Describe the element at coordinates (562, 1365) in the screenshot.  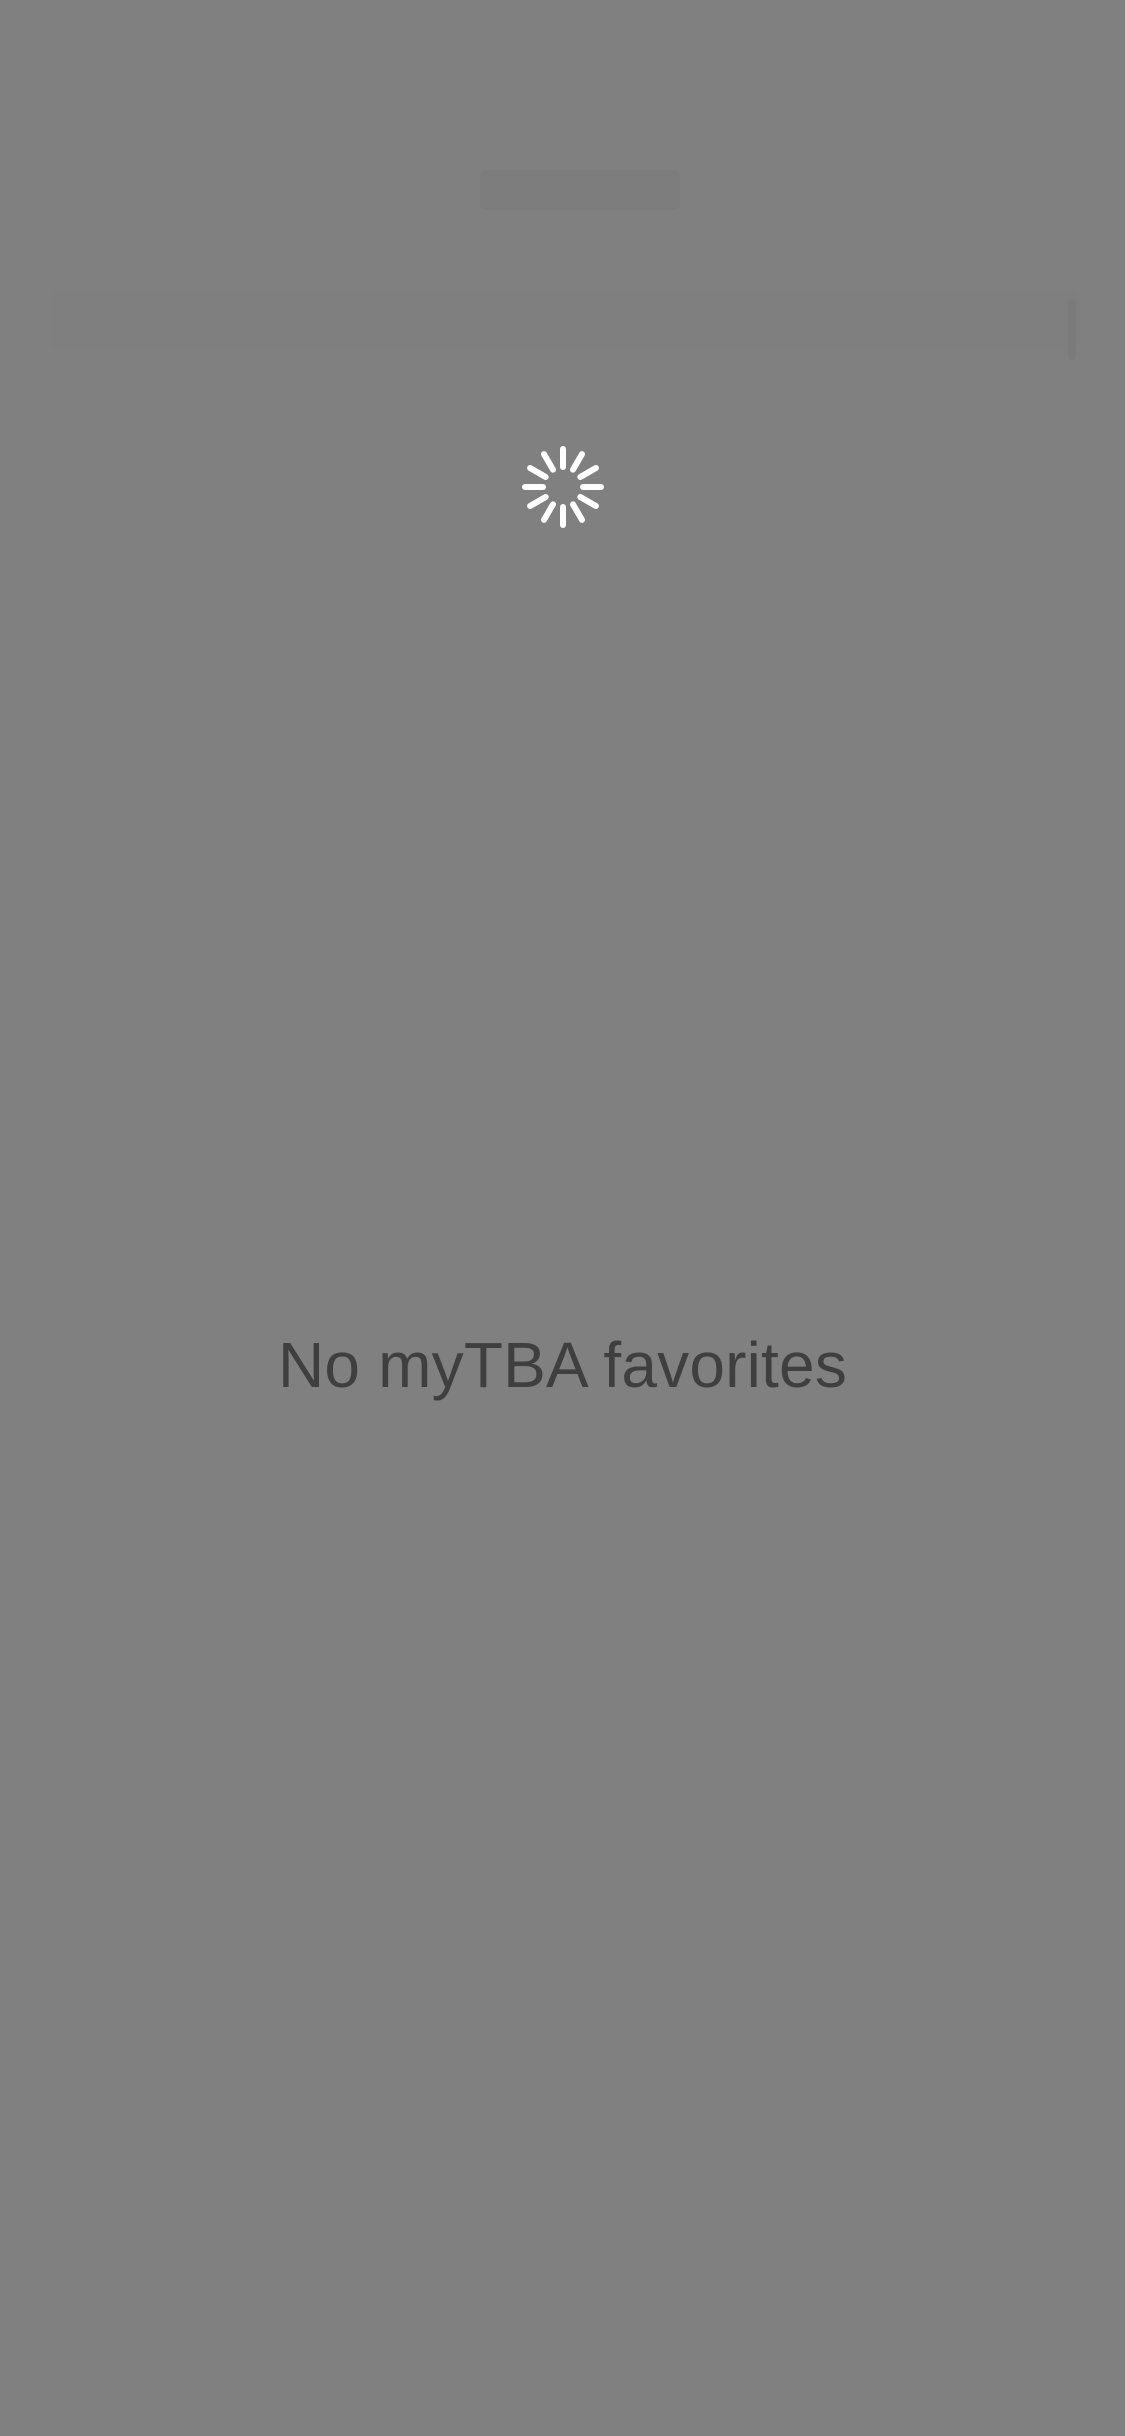
I see `empty-state-message: No myTBA favorites` at that location.